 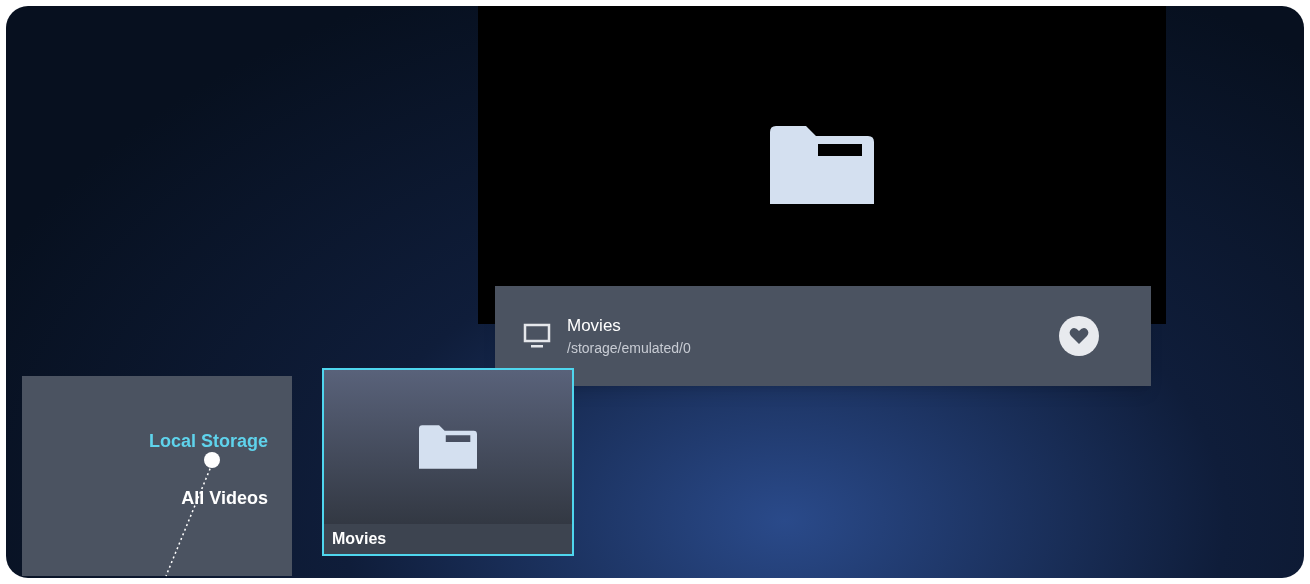 What do you see at coordinates (208, 441) in the screenshot?
I see `sidebar-item: Local Storage` at bounding box center [208, 441].